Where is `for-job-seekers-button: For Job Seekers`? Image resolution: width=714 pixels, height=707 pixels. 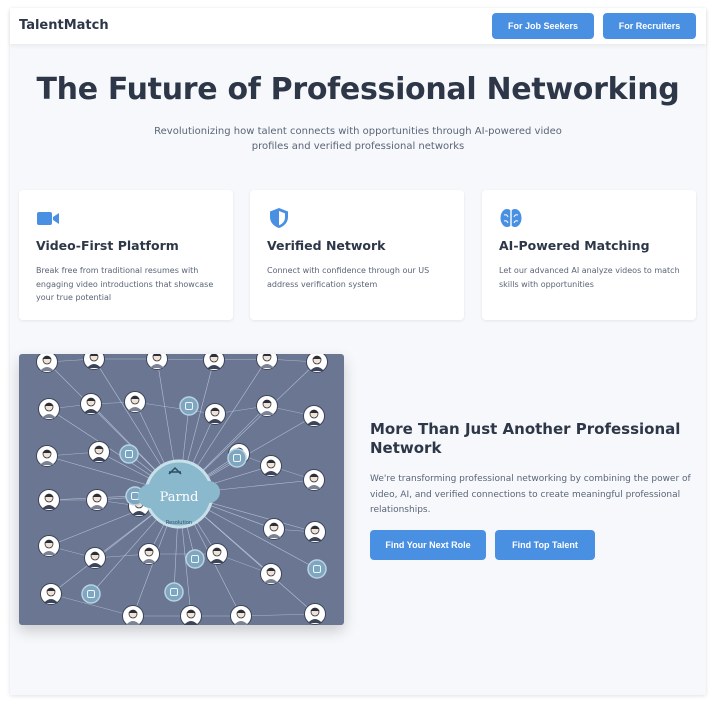 for-job-seekers-button: For Job Seekers is located at coordinates (543, 26).